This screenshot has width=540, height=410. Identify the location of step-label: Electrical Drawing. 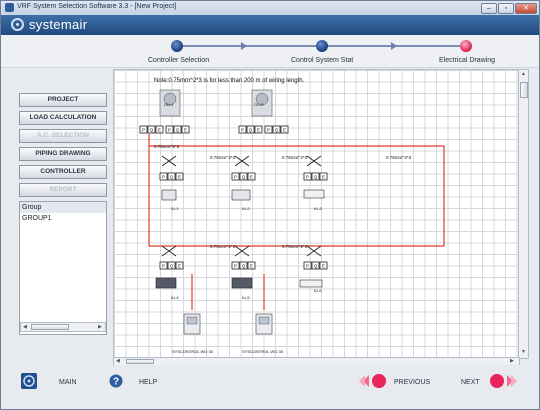
(467, 60).